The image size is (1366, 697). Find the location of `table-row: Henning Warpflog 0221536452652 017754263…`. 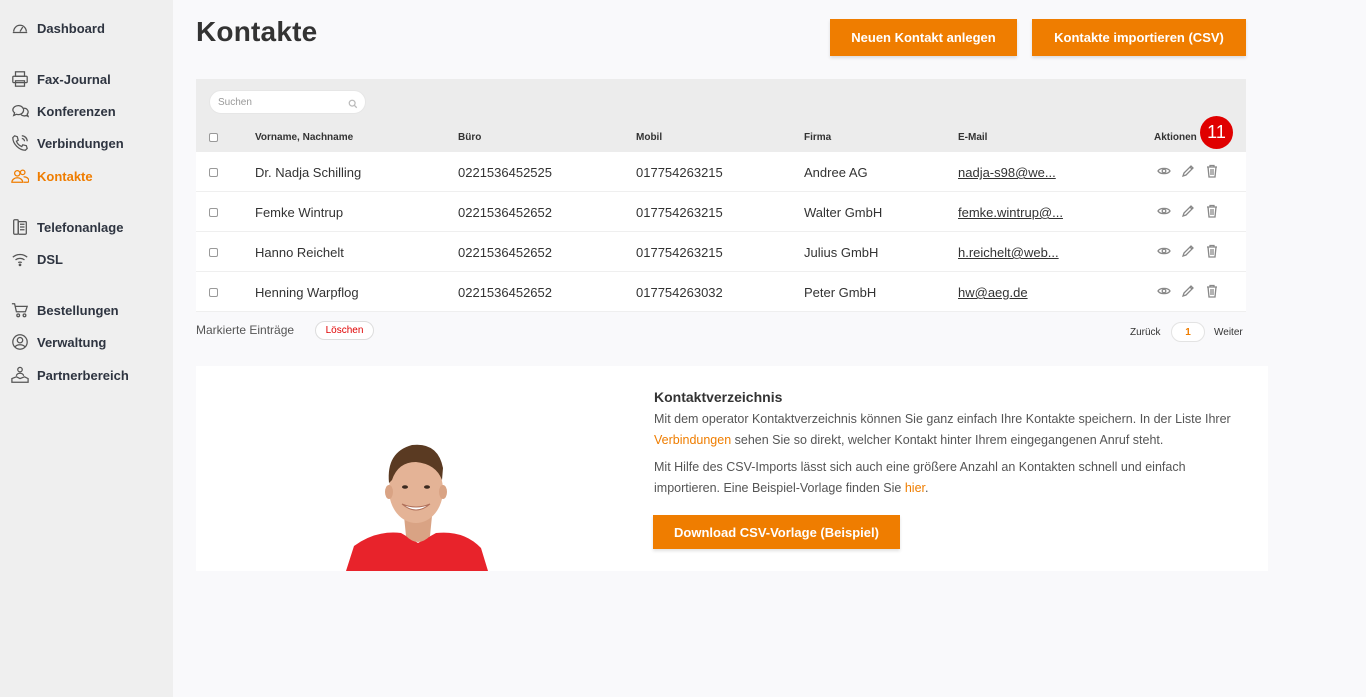

table-row: Henning Warpflog 0221536452652 017754263… is located at coordinates (721, 292).